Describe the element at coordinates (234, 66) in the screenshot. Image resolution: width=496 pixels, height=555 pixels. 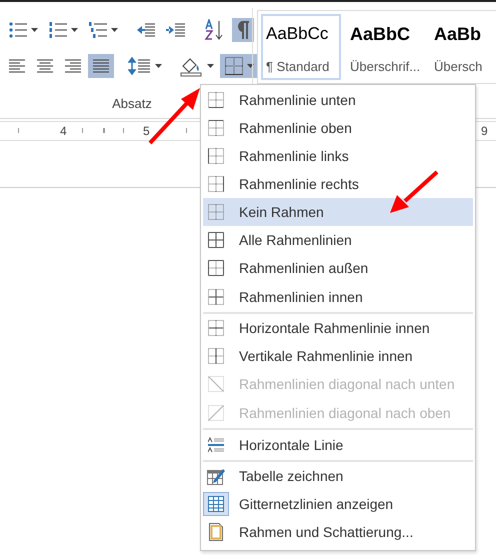
I see `grid-icon` at that location.